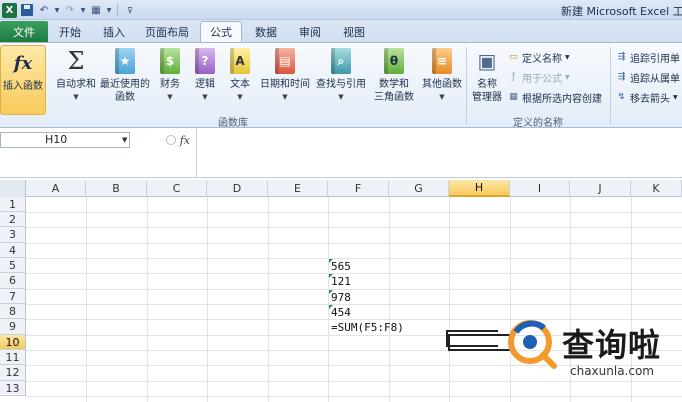 The width and height of the screenshot is (682, 402). I want to click on column-header-c: C, so click(177, 188).